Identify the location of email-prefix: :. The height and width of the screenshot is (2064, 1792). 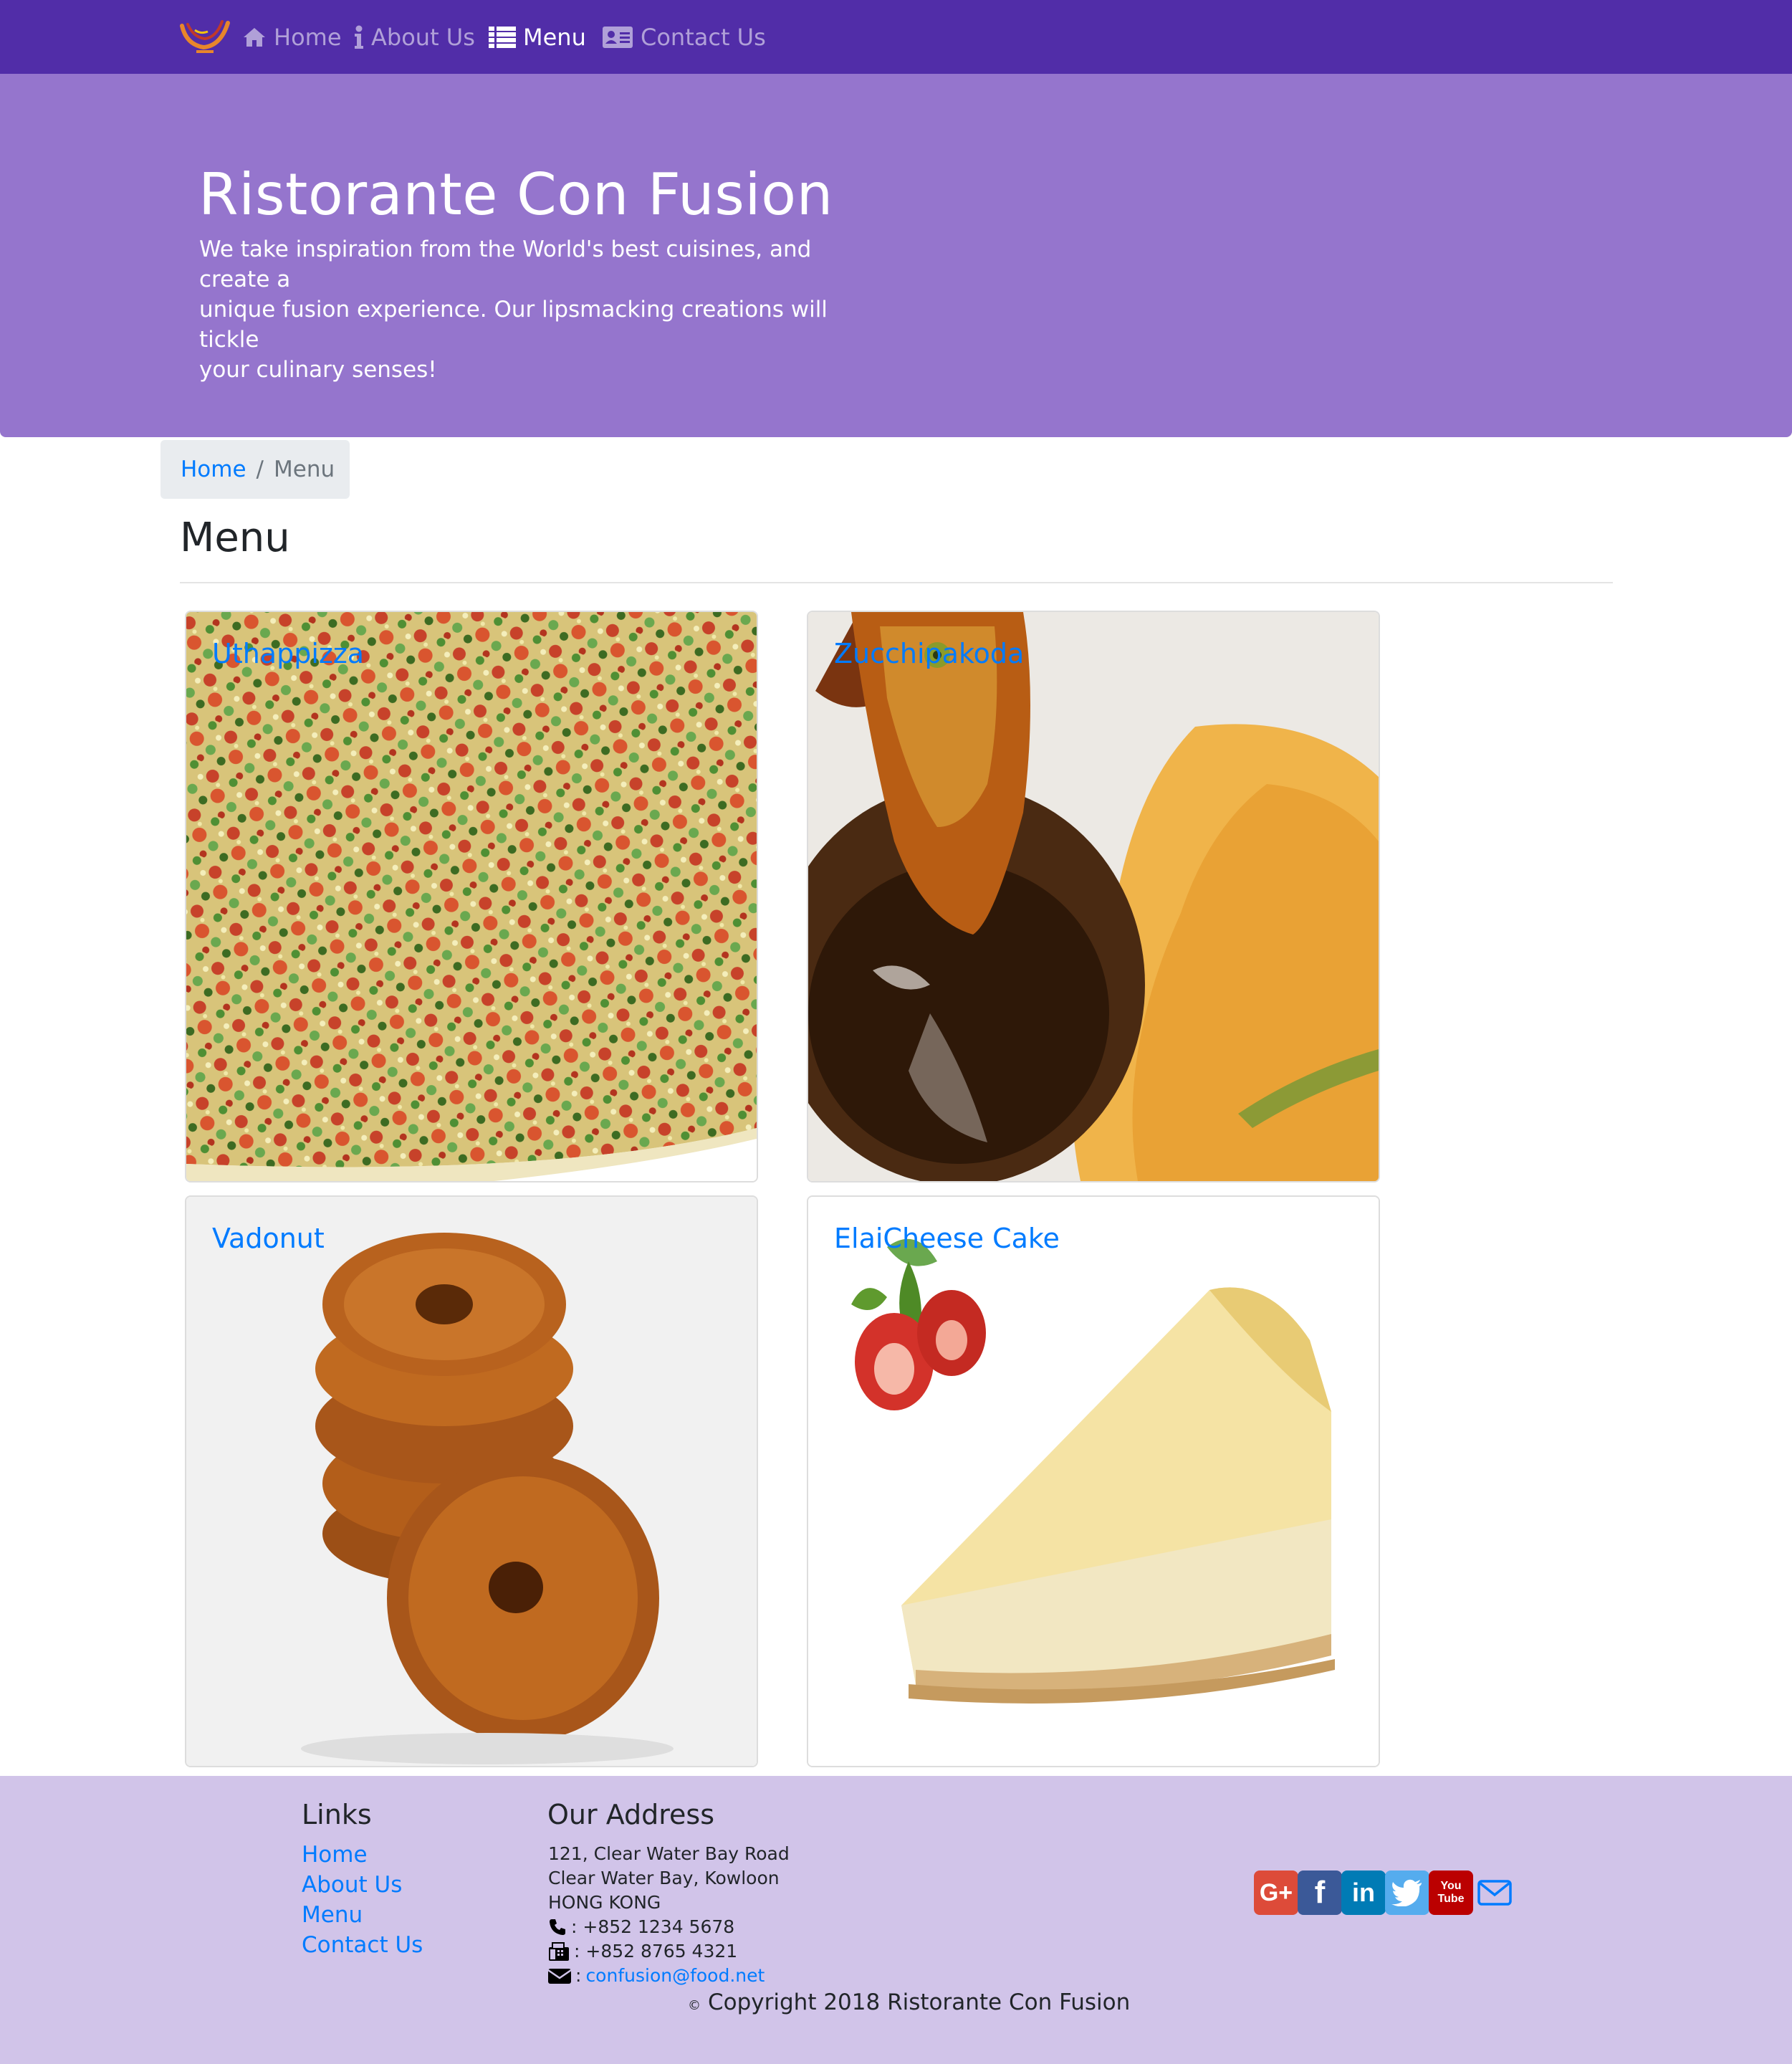
(578, 1975).